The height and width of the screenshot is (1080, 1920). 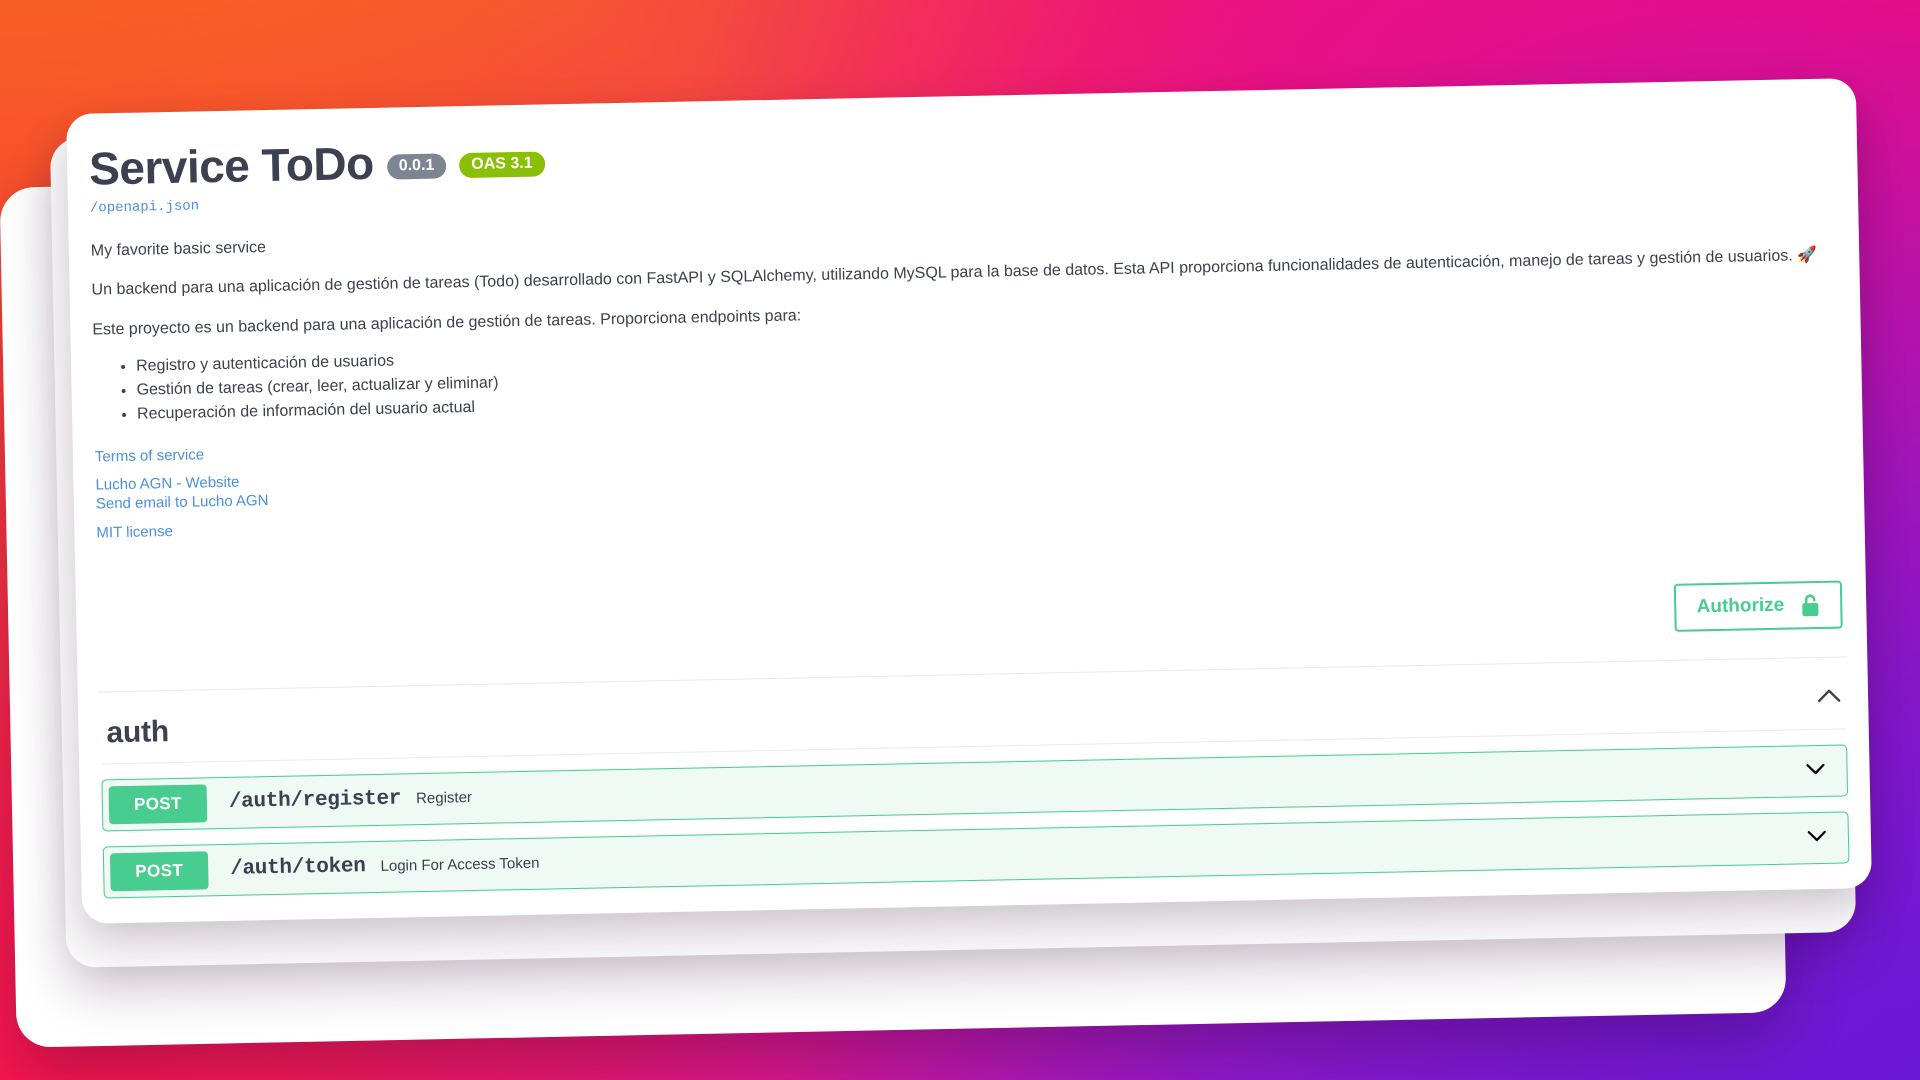 I want to click on openapi-spec-link: /openapi.json, so click(x=145, y=207).